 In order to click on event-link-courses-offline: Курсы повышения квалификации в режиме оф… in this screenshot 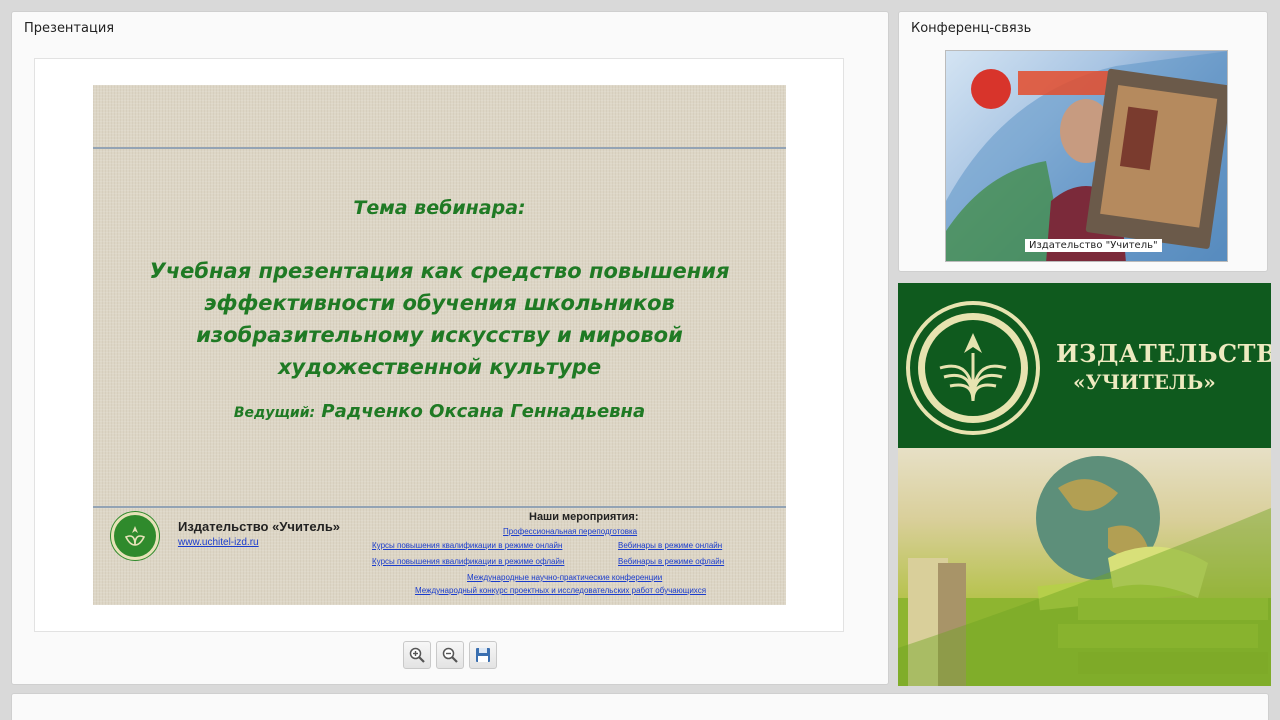, I will do `click(468, 561)`.